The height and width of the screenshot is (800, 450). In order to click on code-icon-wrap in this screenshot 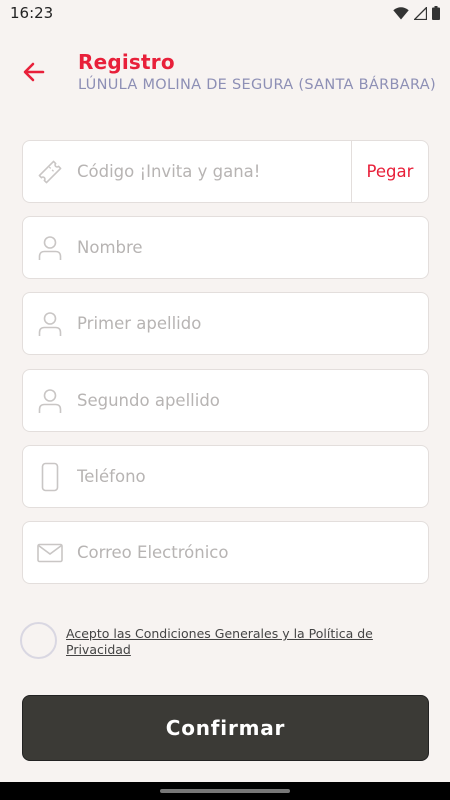, I will do `click(50, 171)`.